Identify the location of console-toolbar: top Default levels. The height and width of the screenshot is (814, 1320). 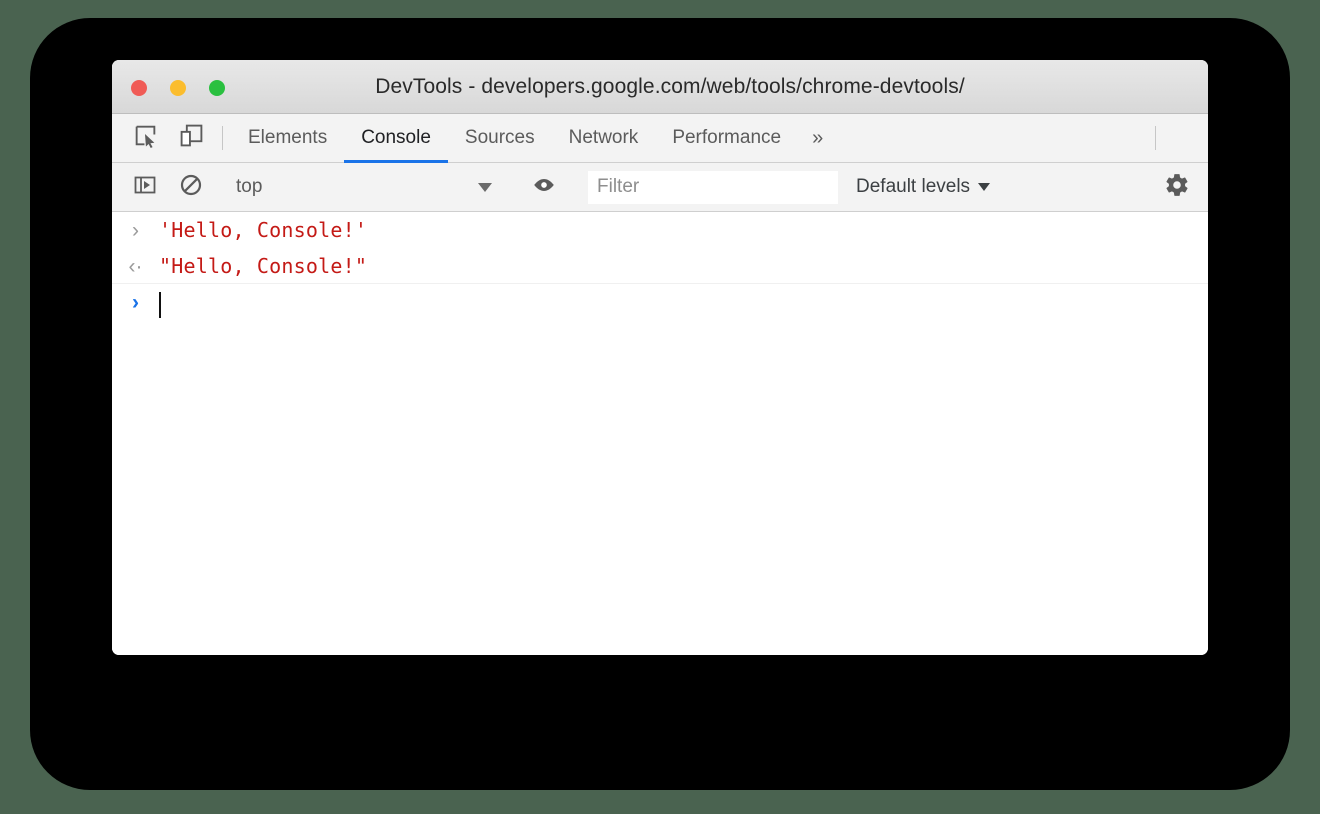
(660, 187).